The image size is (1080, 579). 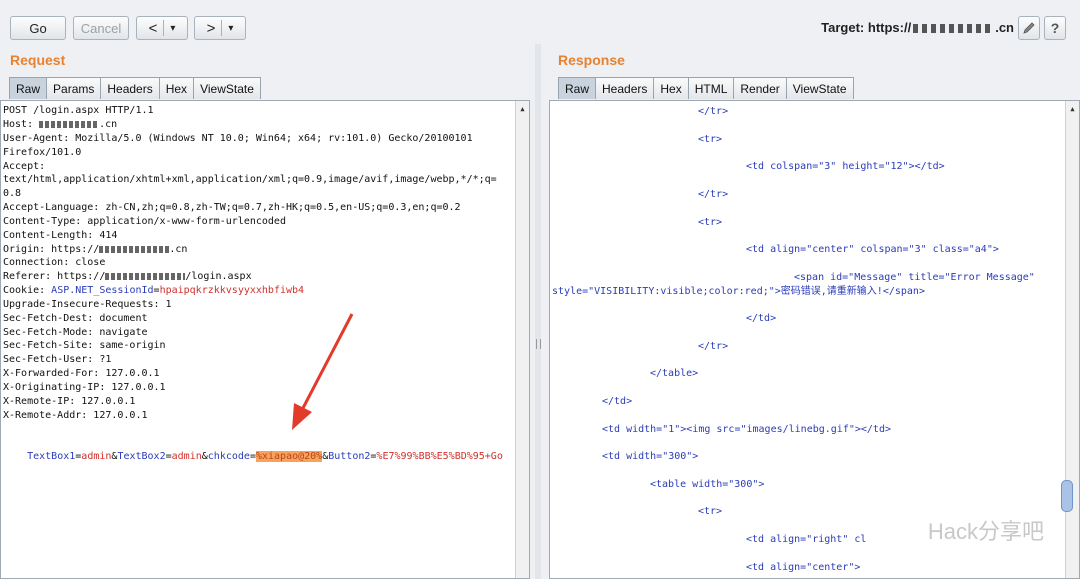 I want to click on cancel-button: Cancel, so click(x=101, y=28).